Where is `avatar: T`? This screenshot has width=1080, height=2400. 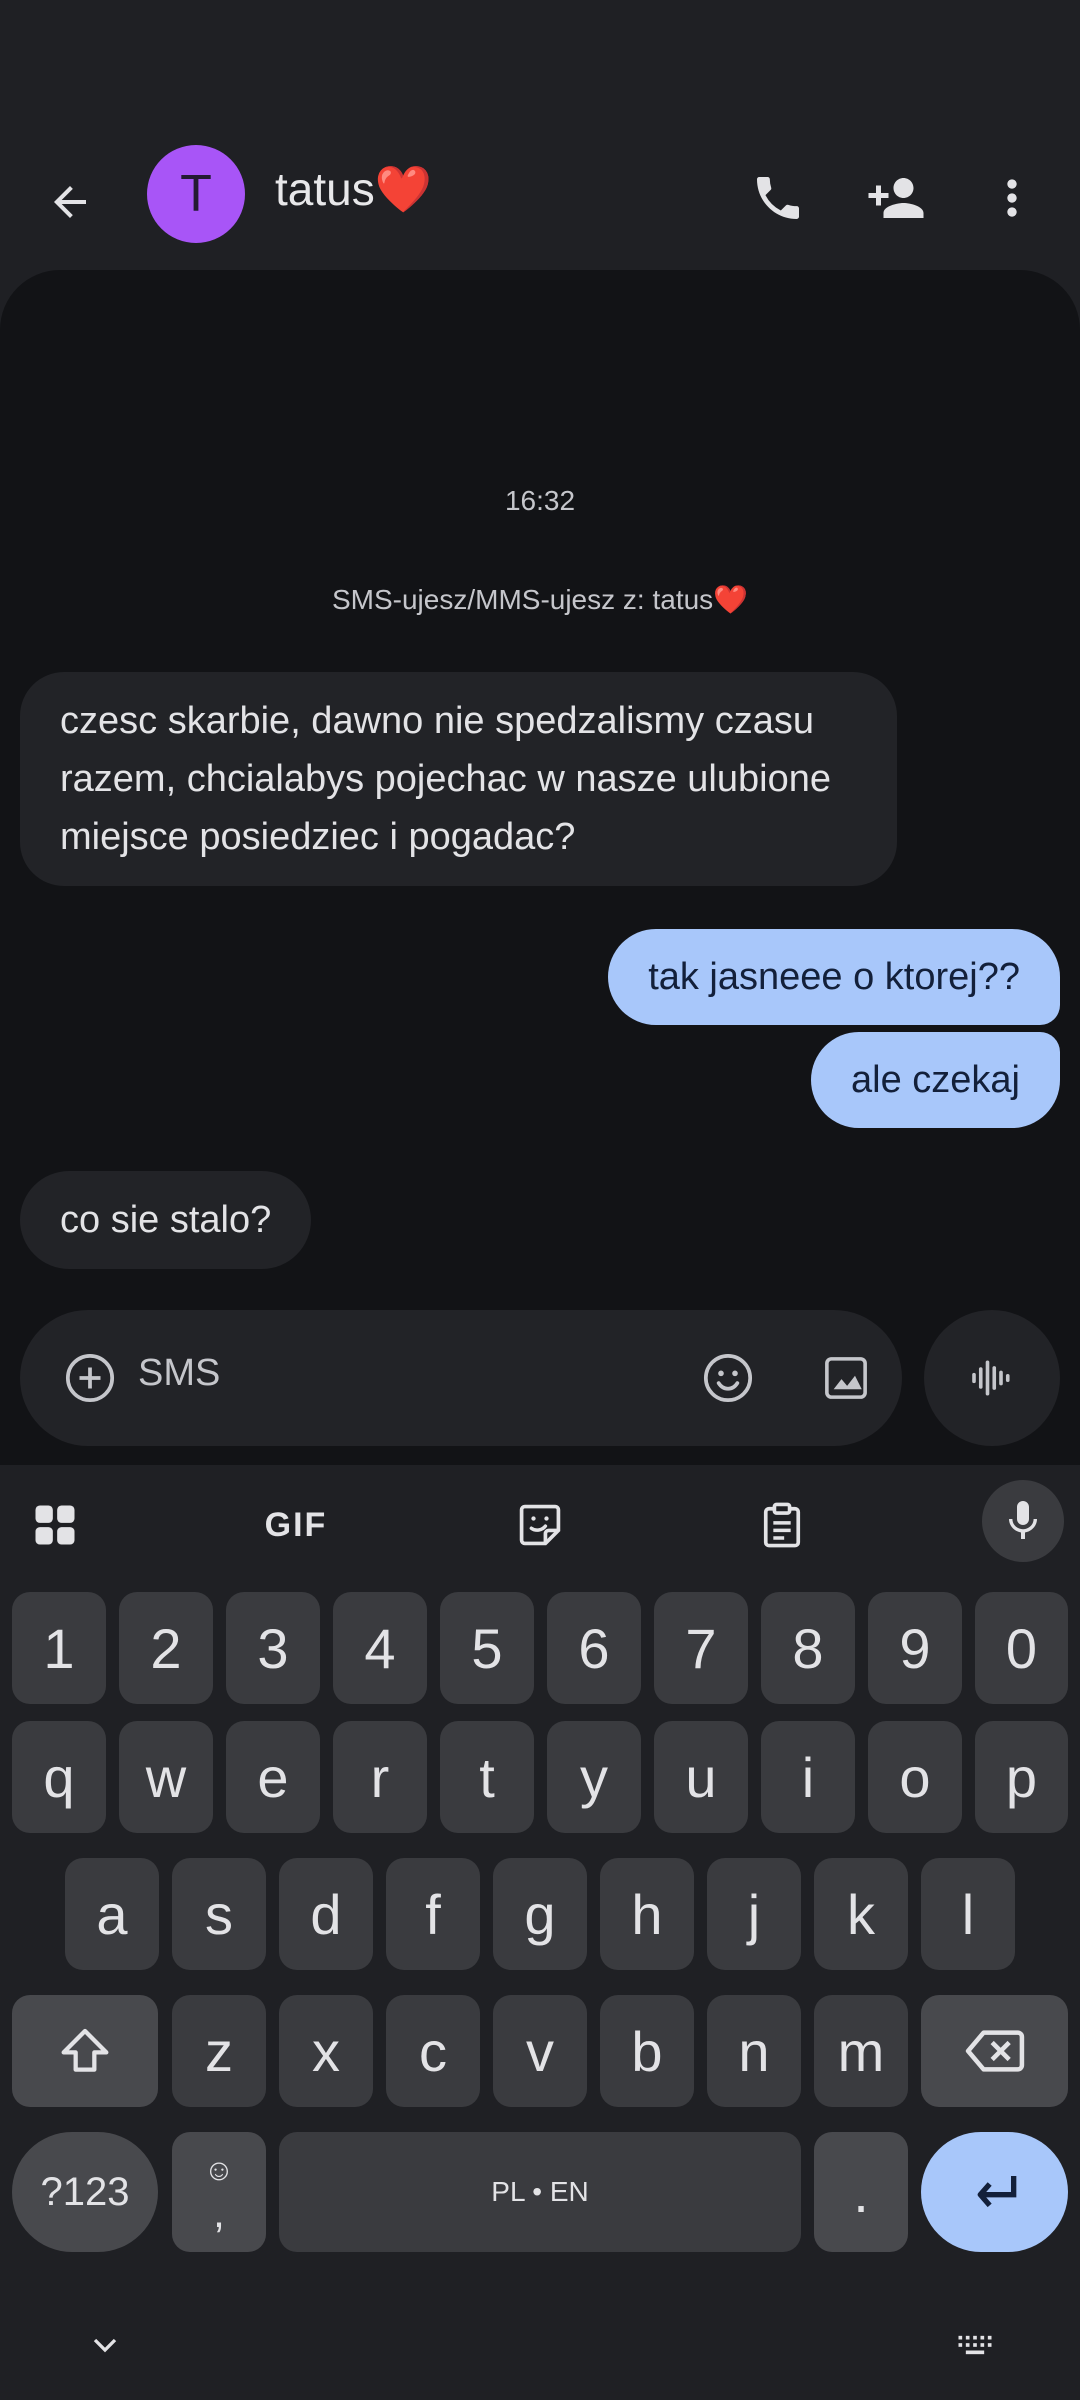 avatar: T is located at coordinates (196, 194).